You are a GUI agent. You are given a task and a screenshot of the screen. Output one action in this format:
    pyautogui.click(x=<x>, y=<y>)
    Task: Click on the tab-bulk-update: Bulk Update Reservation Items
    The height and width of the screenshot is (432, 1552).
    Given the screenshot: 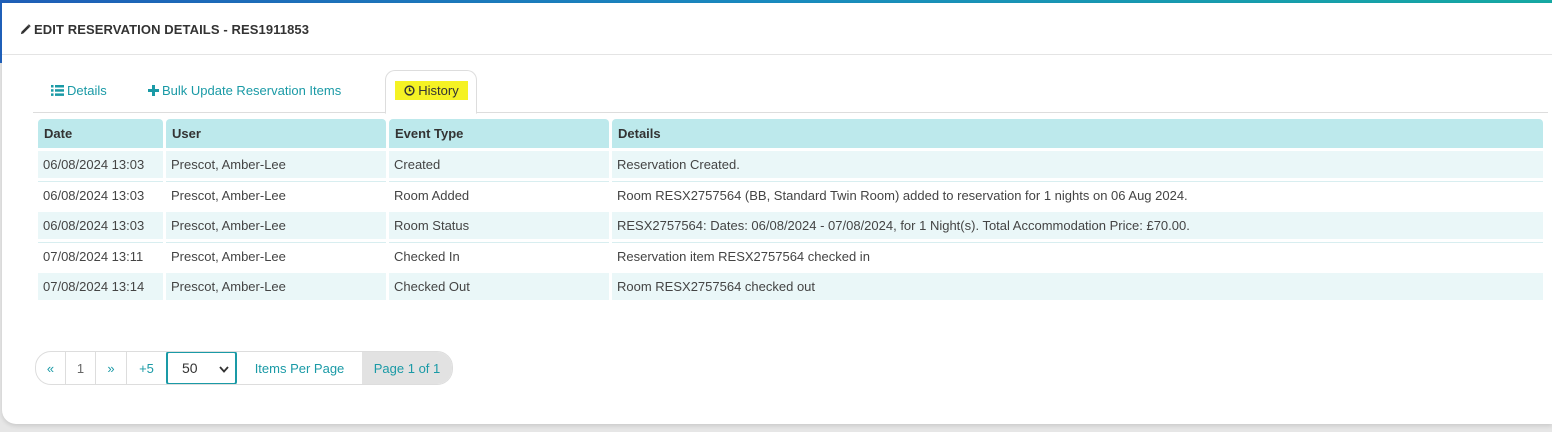 What is the action you would take?
    pyautogui.click(x=244, y=91)
    